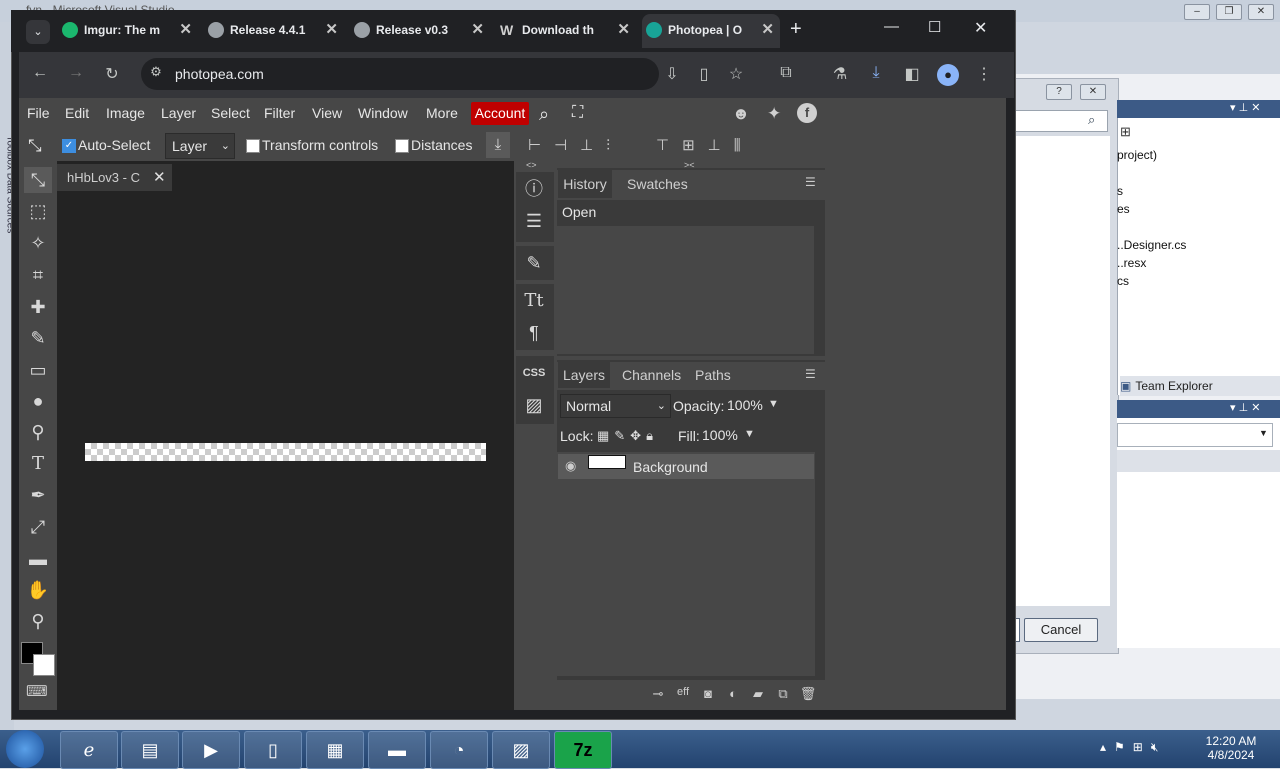  What do you see at coordinates (38, 113) in the screenshot?
I see `menu-file: File` at bounding box center [38, 113].